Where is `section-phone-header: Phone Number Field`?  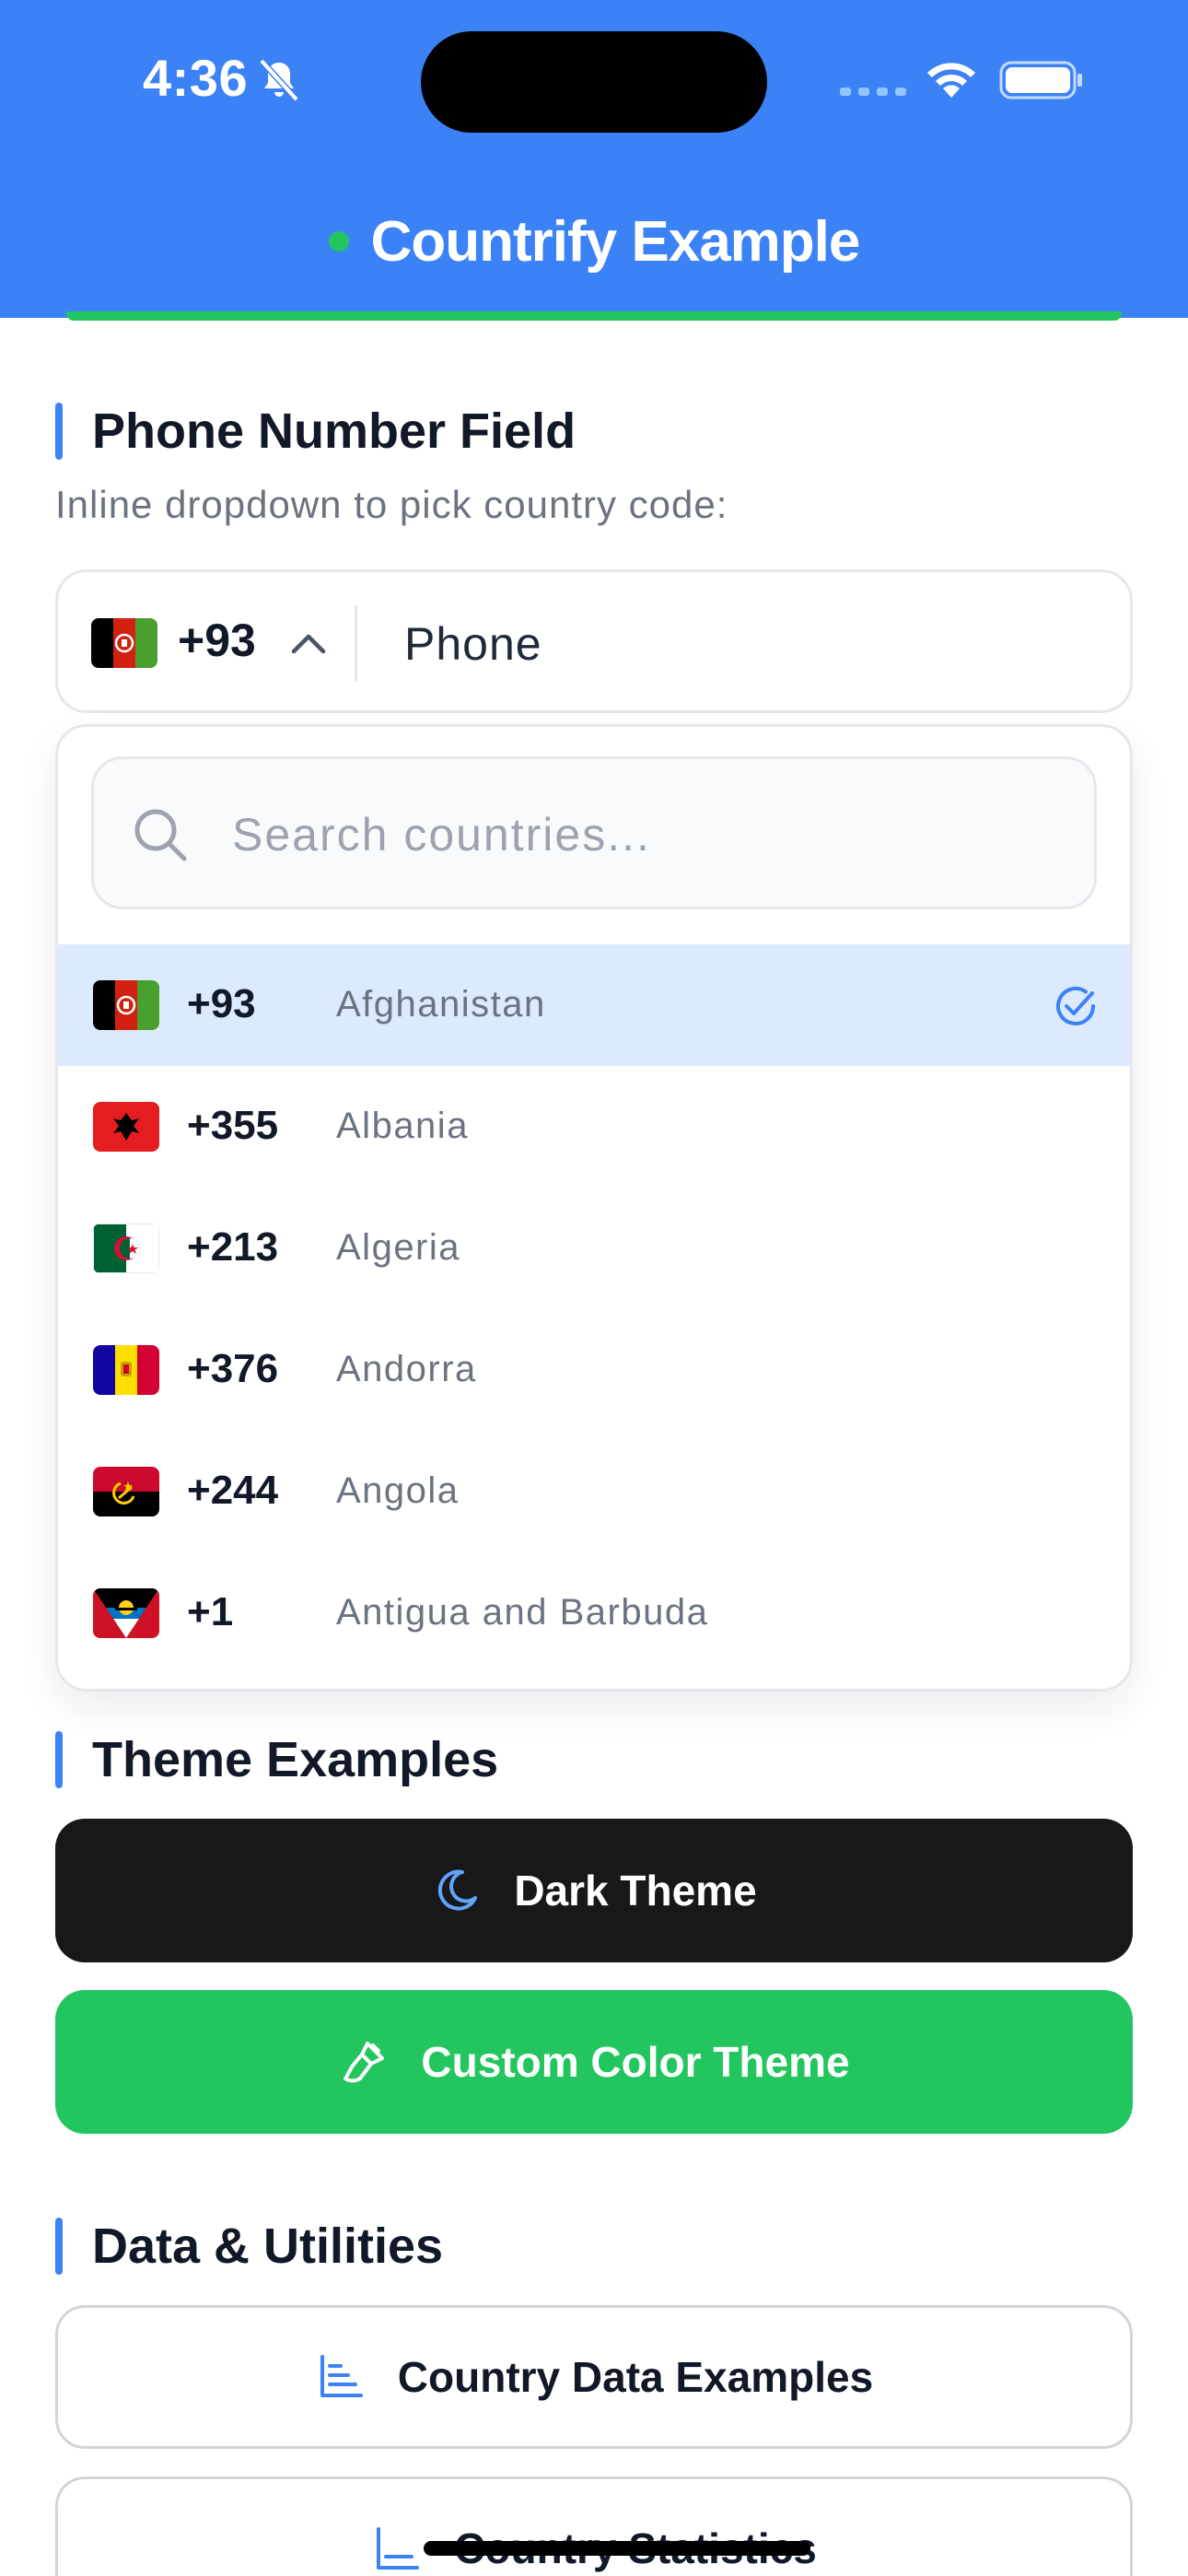 section-phone-header: Phone Number Field is located at coordinates (315, 431).